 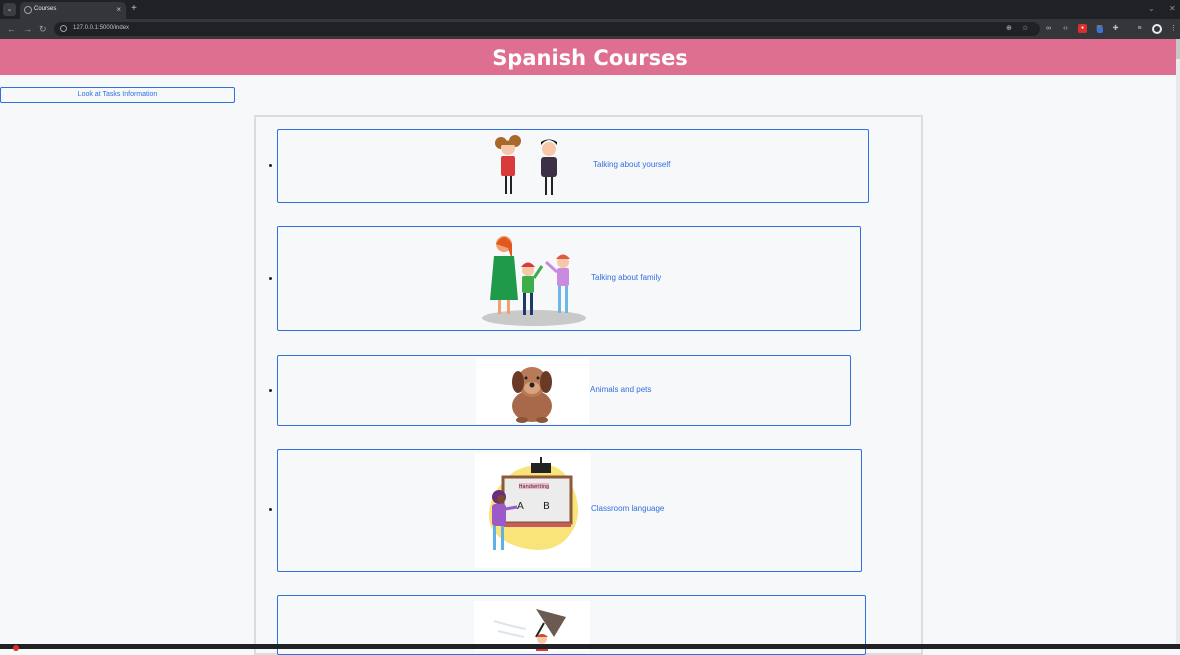 I want to click on course-item-talking-about-family: Talking about family, so click(x=565, y=278).